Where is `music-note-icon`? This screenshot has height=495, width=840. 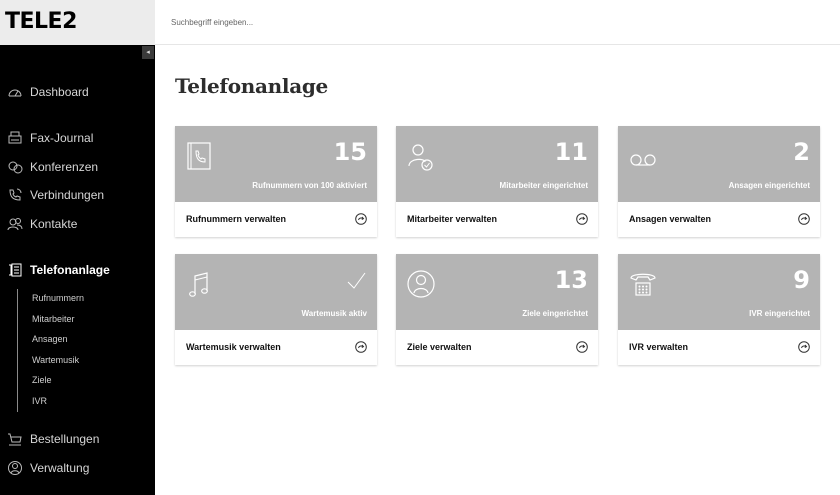
music-note-icon is located at coordinates (198, 284).